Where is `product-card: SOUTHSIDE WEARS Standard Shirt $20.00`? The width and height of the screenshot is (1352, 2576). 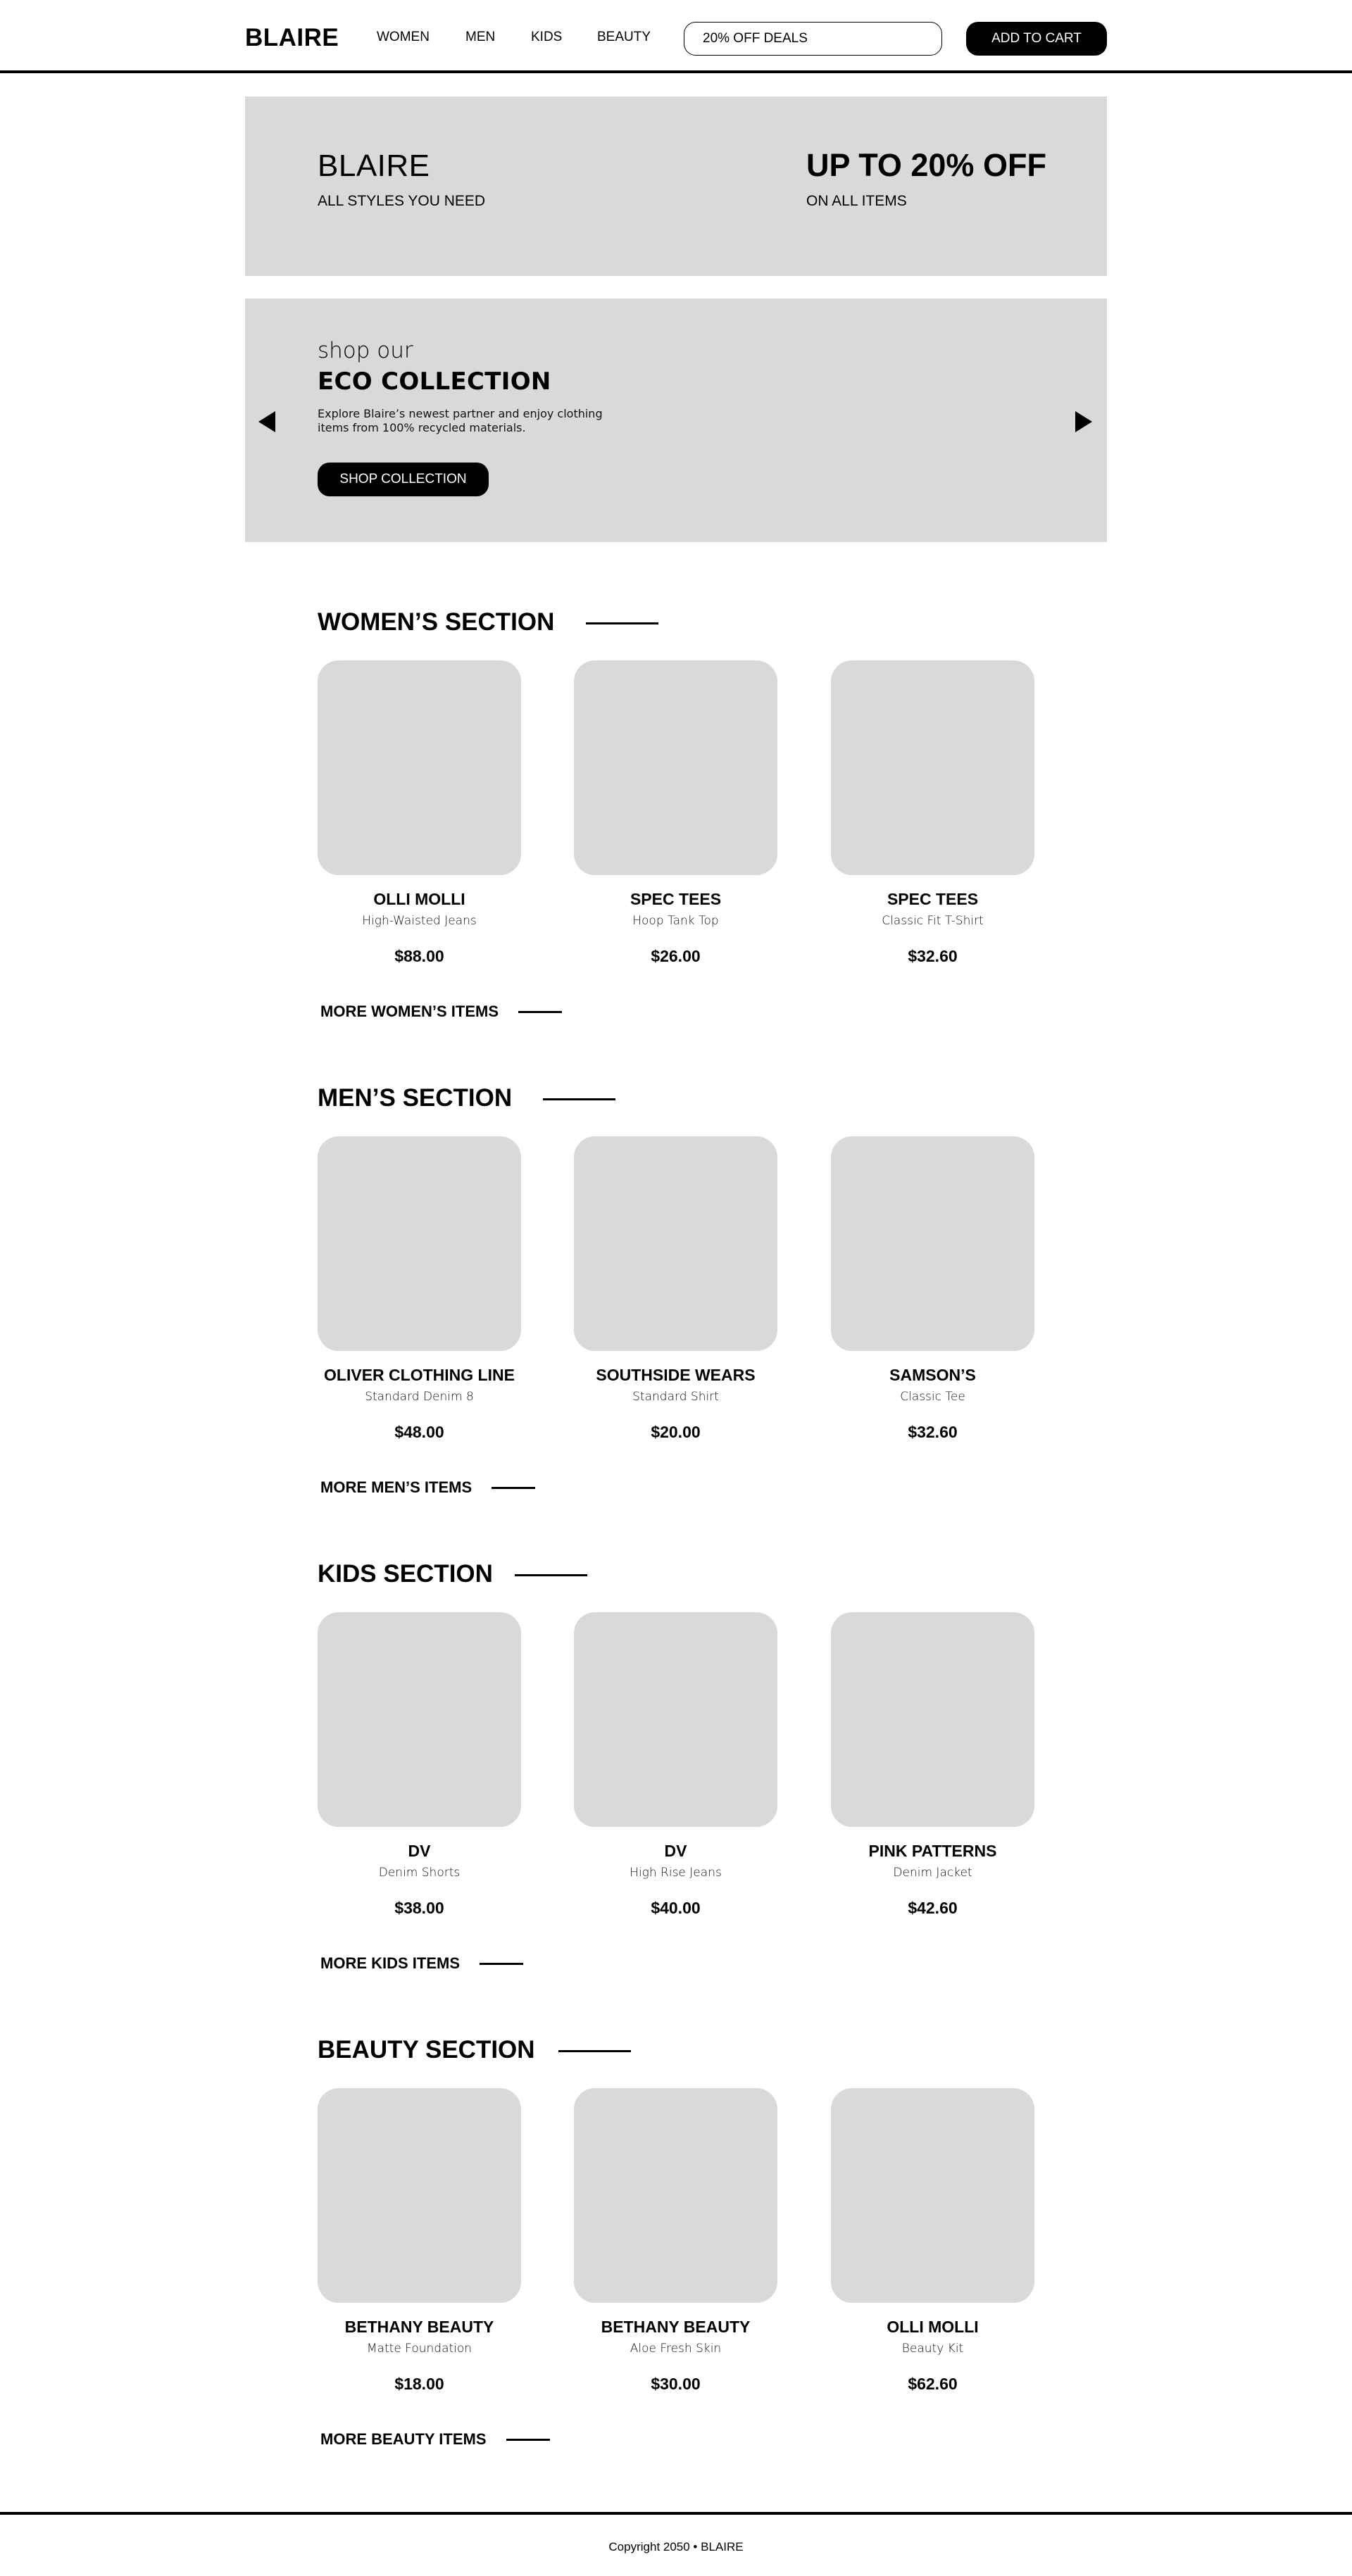
product-card: SOUTHSIDE WEARS Standard Shirt $20.00 is located at coordinates (675, 1289).